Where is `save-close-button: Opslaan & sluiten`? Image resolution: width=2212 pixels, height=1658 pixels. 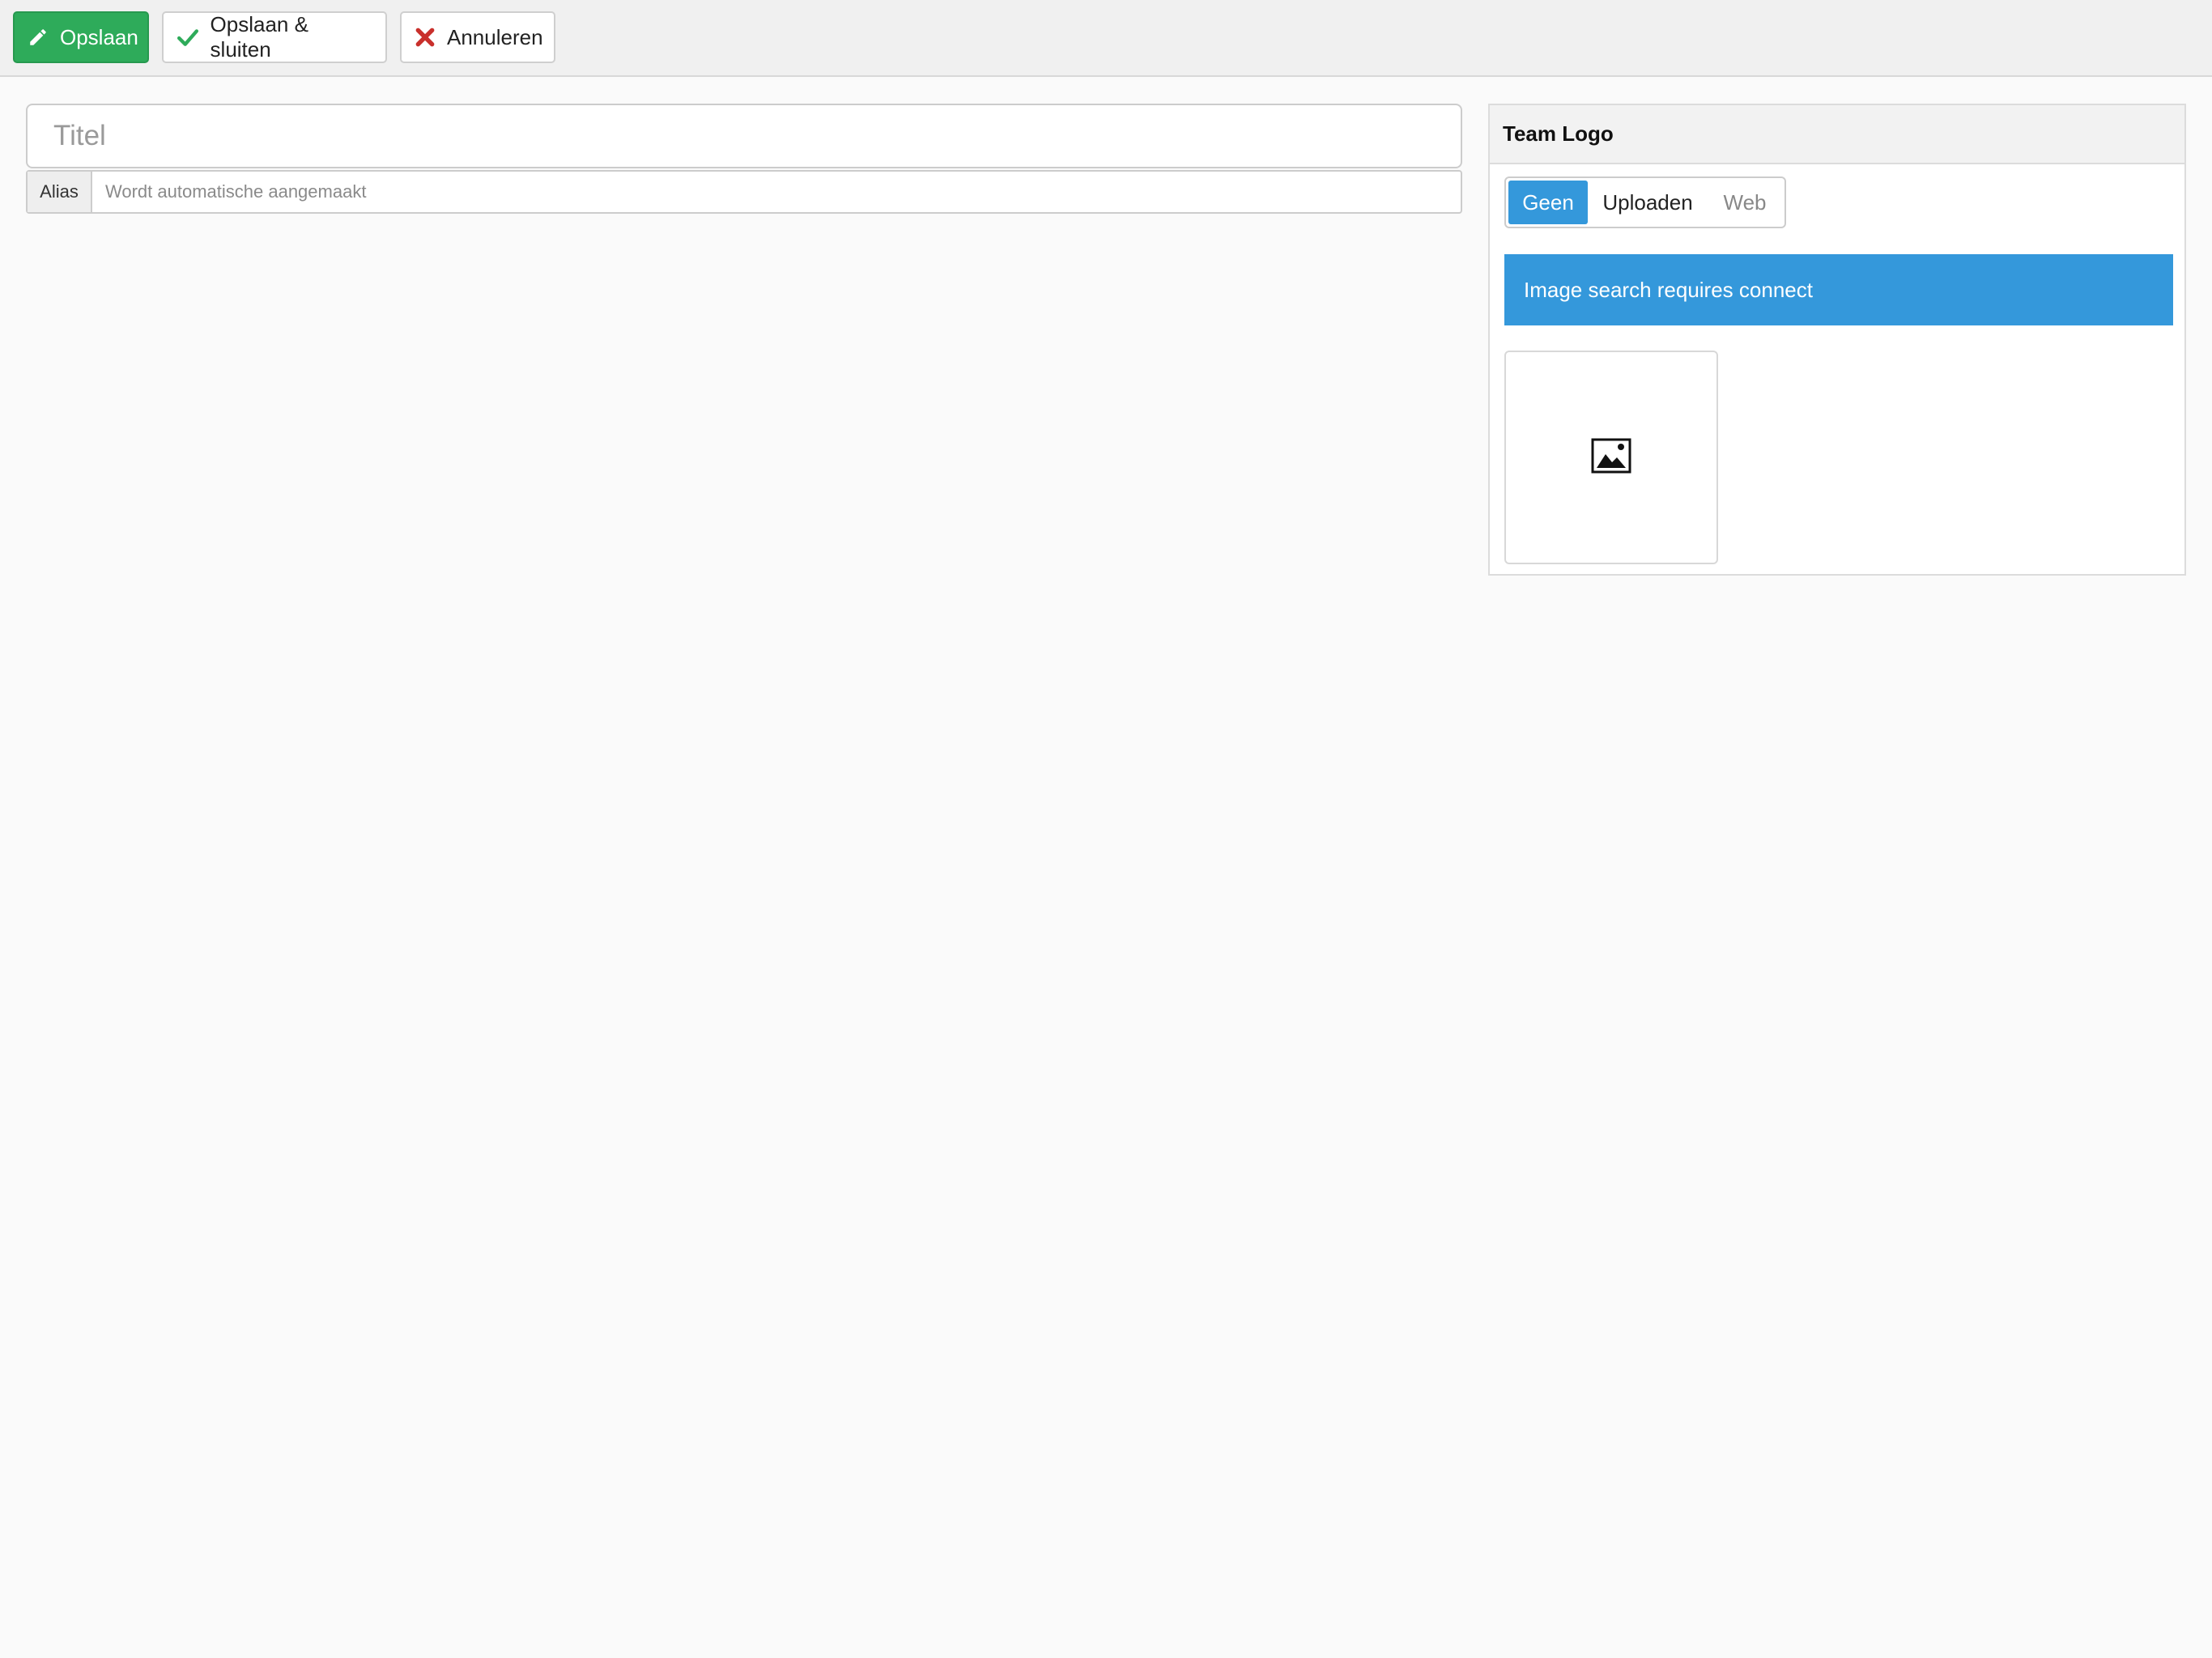
save-close-button: Opslaan & sluiten is located at coordinates (274, 37).